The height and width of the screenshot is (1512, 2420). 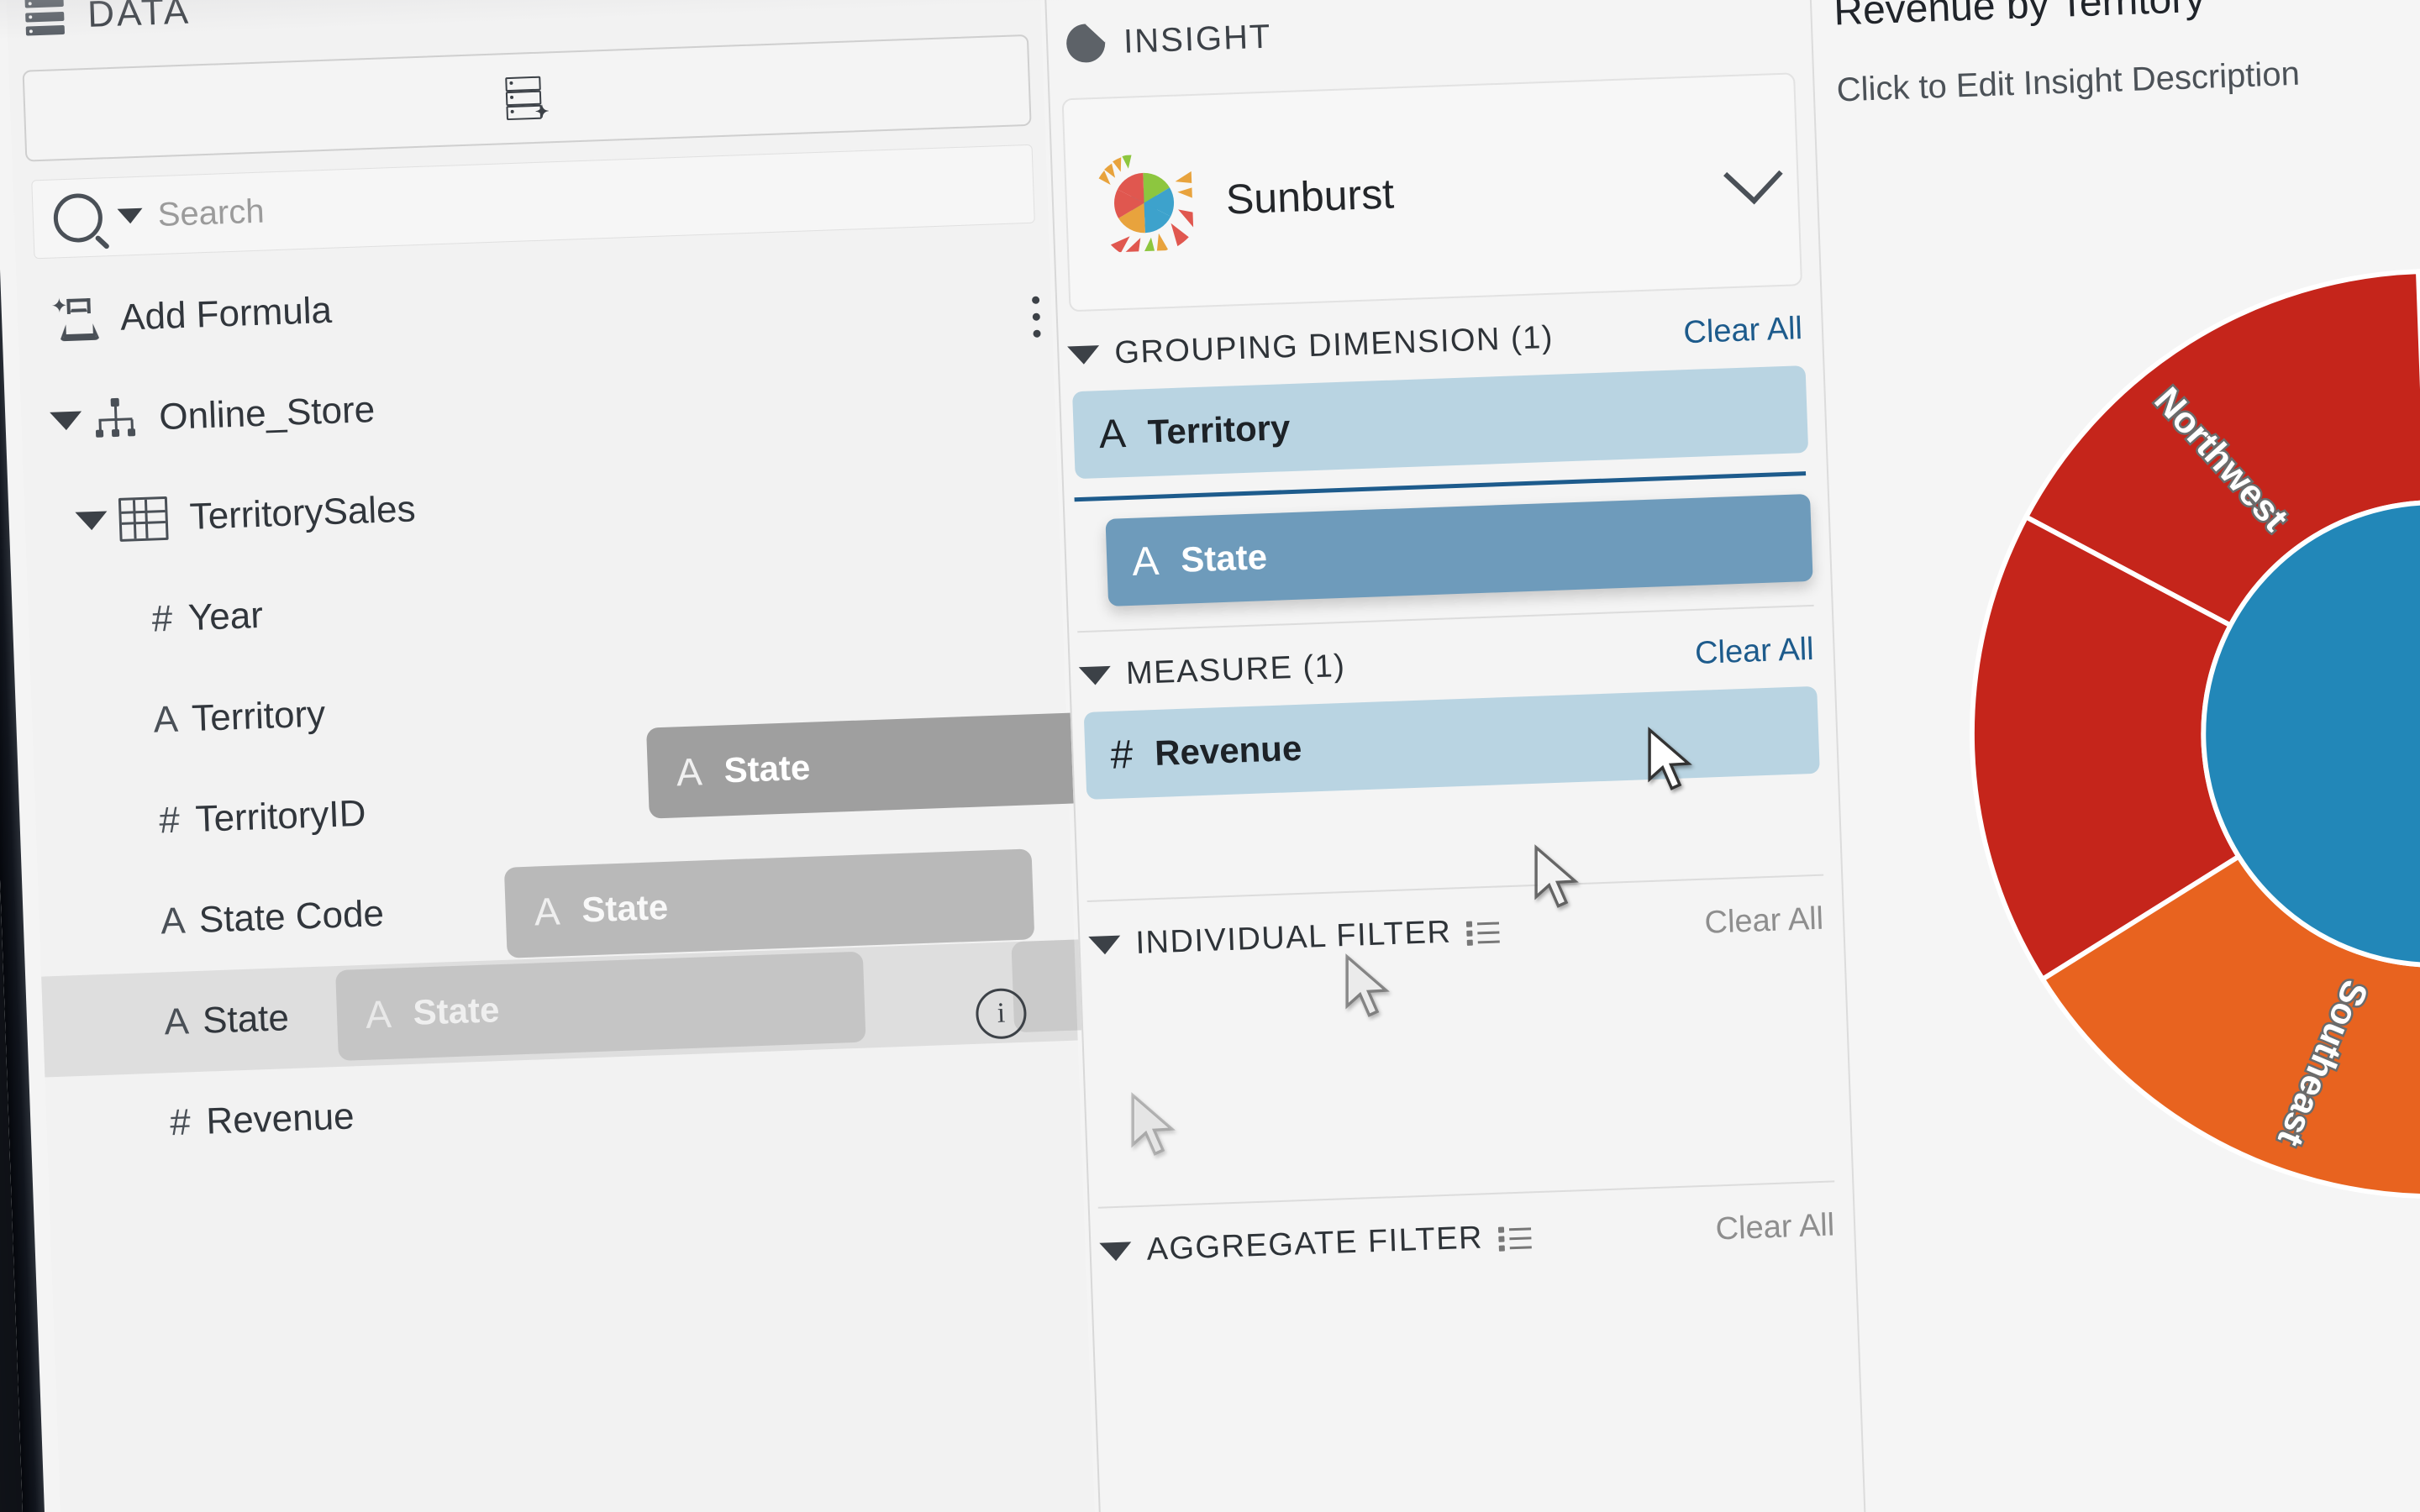 What do you see at coordinates (1775, 1227) in the screenshot?
I see `clear-all-aggregate-filter: Clear All` at bounding box center [1775, 1227].